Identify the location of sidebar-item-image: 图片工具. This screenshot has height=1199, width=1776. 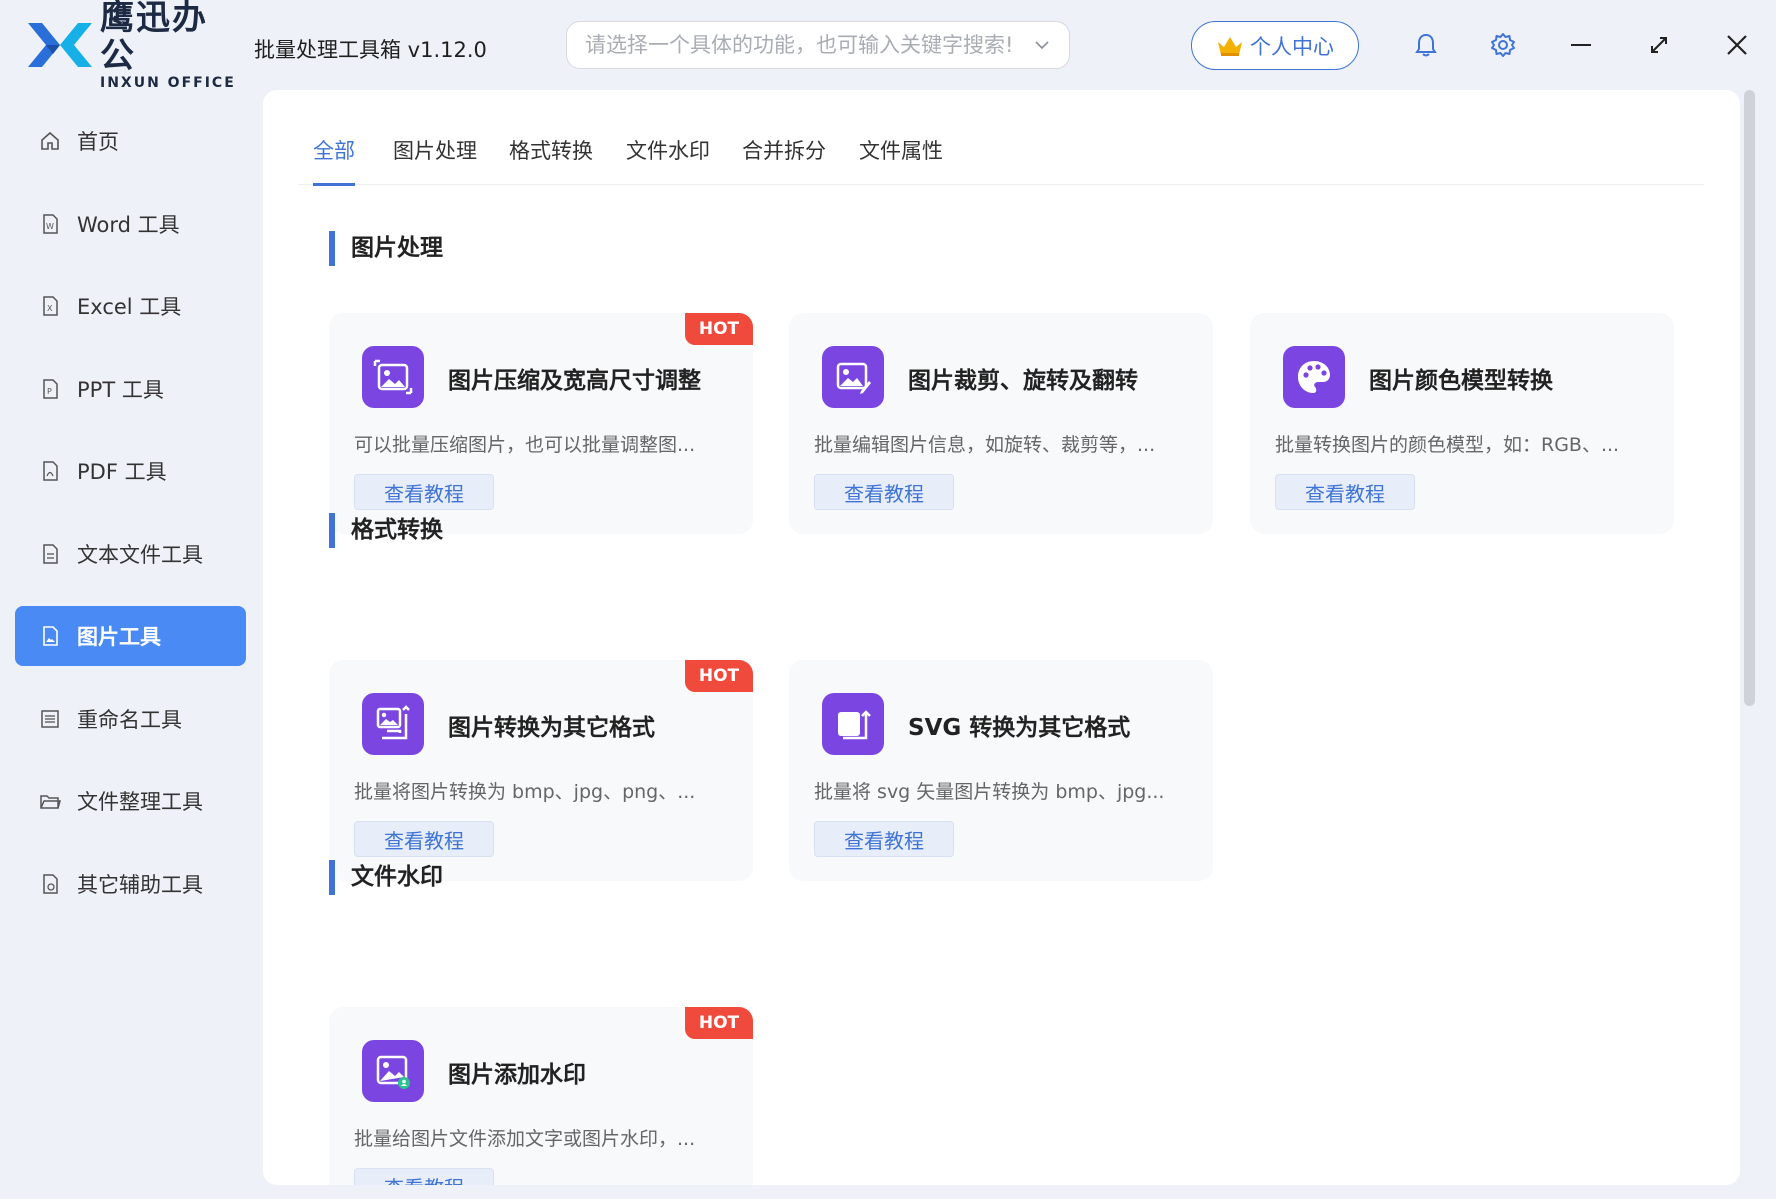
(130, 636).